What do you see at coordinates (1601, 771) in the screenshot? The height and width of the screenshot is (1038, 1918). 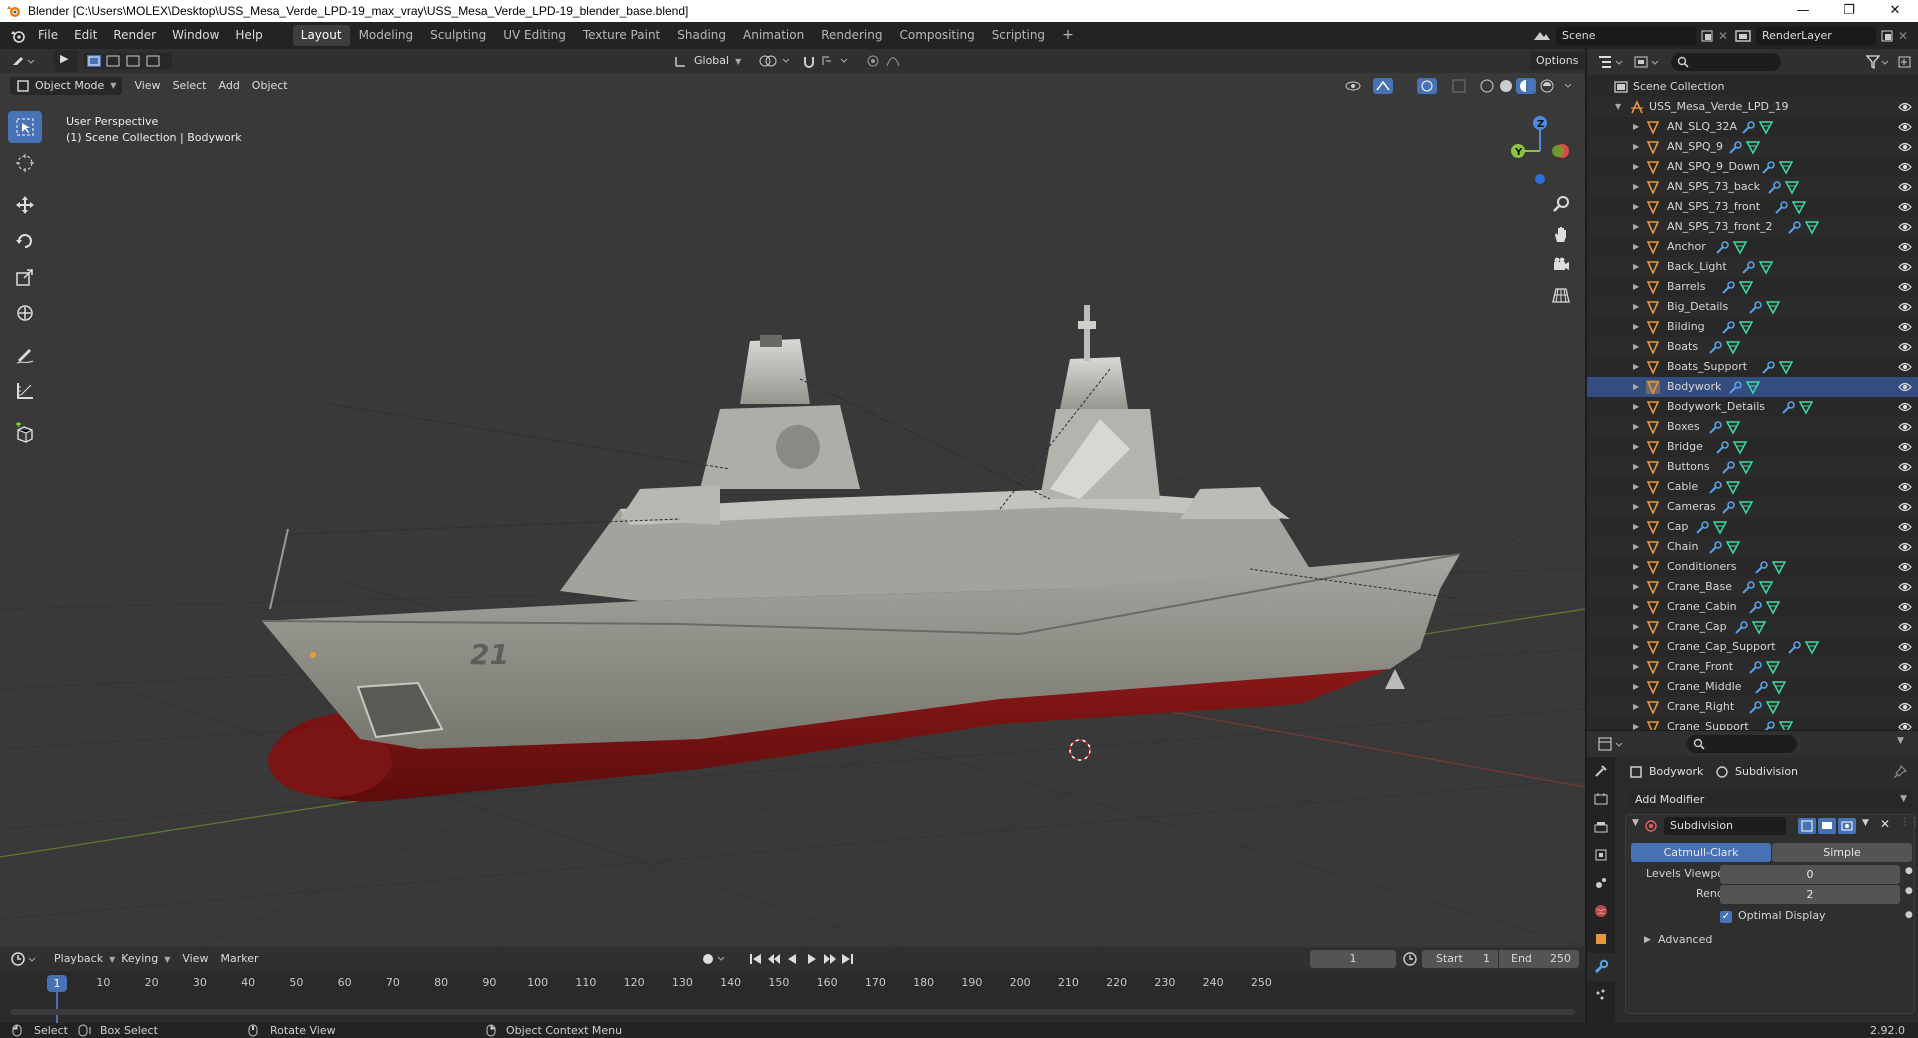 I see `tab-tool` at bounding box center [1601, 771].